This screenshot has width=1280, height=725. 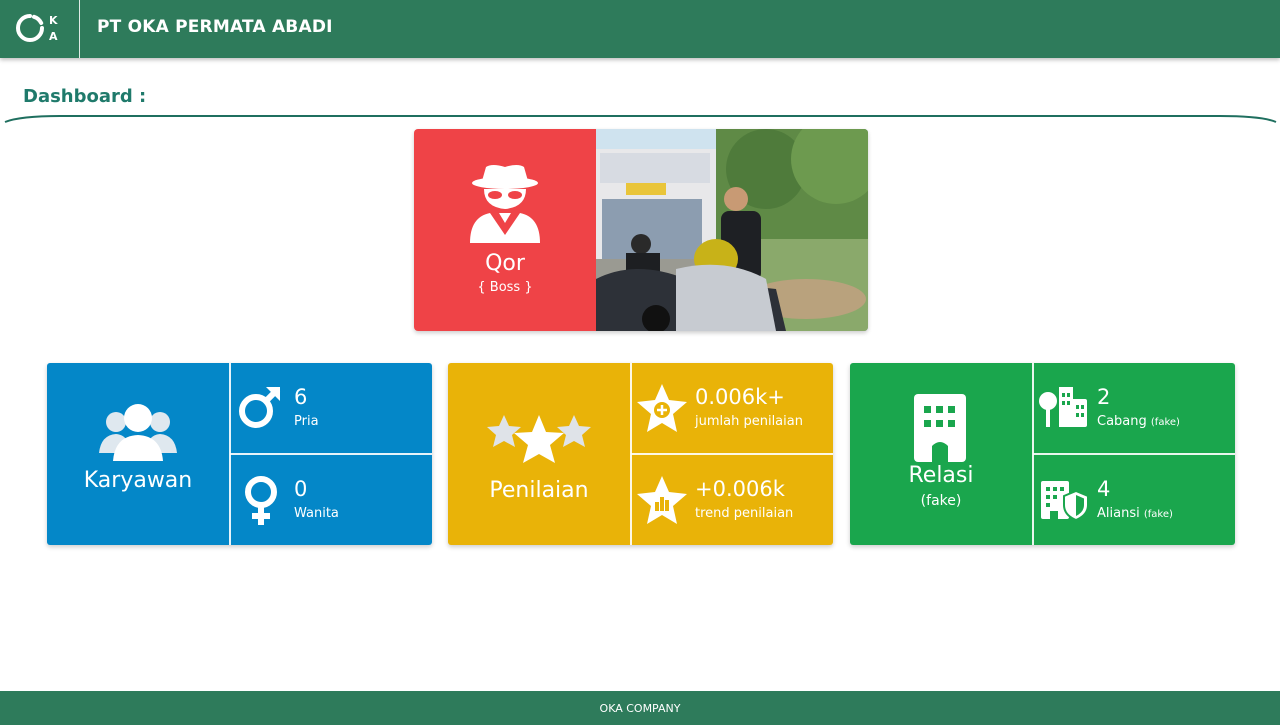 What do you see at coordinates (1104, 397) in the screenshot?
I see `cabang-count: 2` at bounding box center [1104, 397].